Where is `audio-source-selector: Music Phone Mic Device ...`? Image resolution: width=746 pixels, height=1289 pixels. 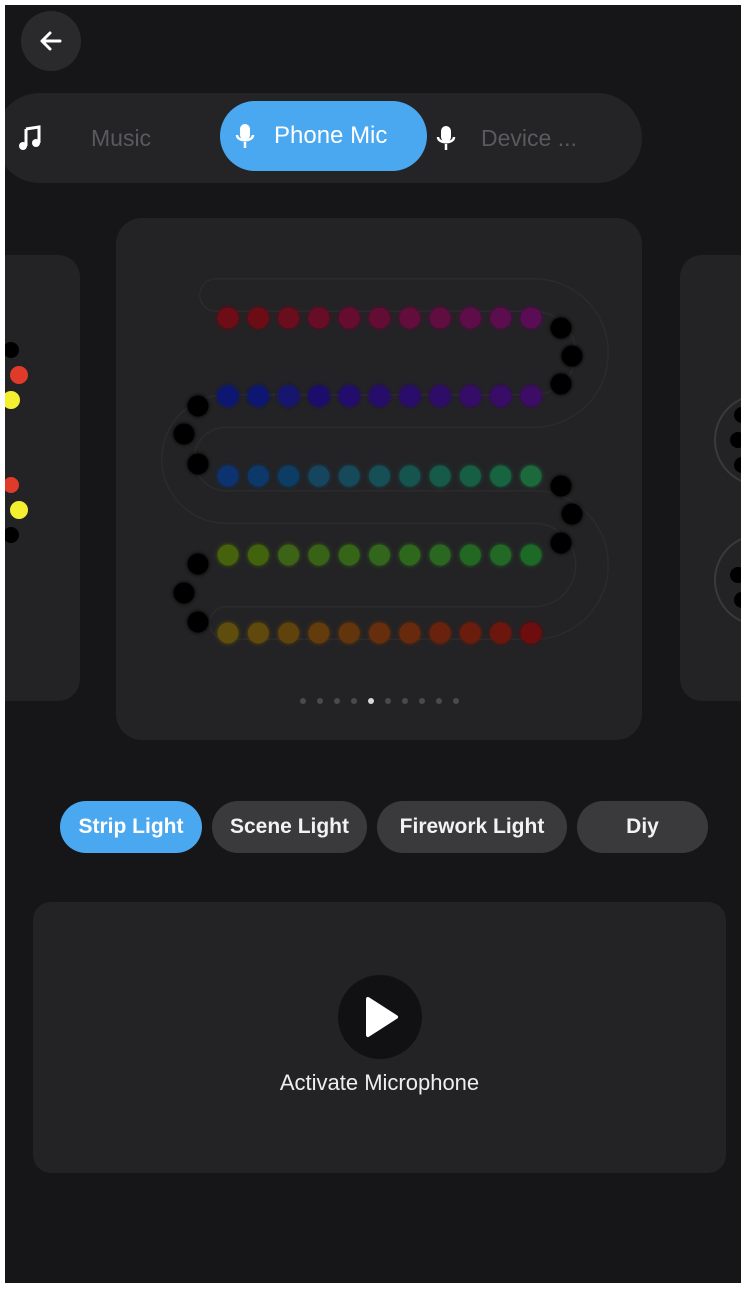
audio-source-selector: Music Phone Mic Device ... is located at coordinates (323, 138).